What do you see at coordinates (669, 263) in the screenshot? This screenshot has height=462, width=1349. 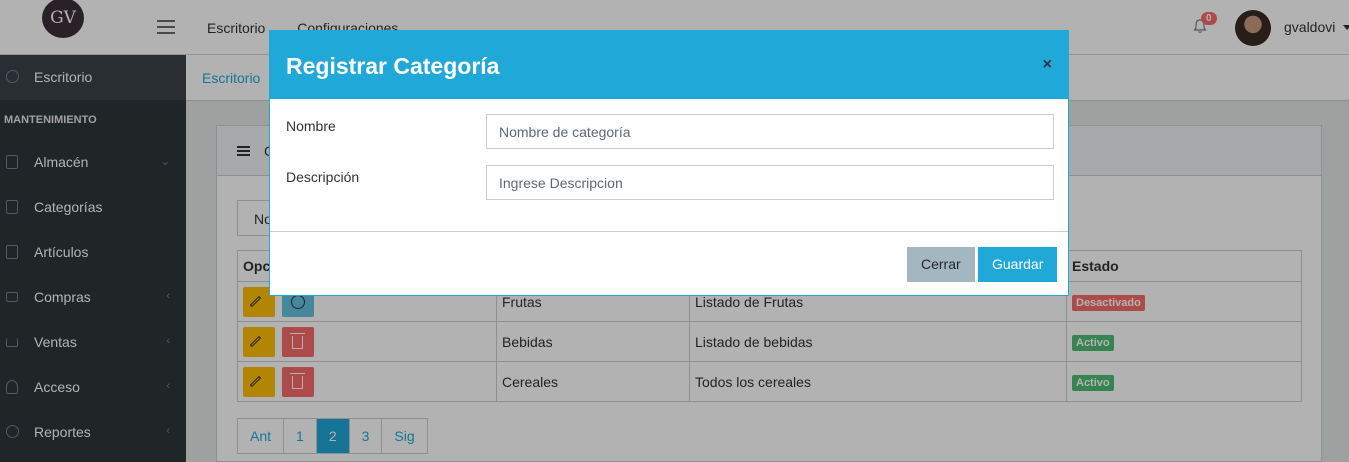 I see `modal-footer: Cerrar Guardar` at bounding box center [669, 263].